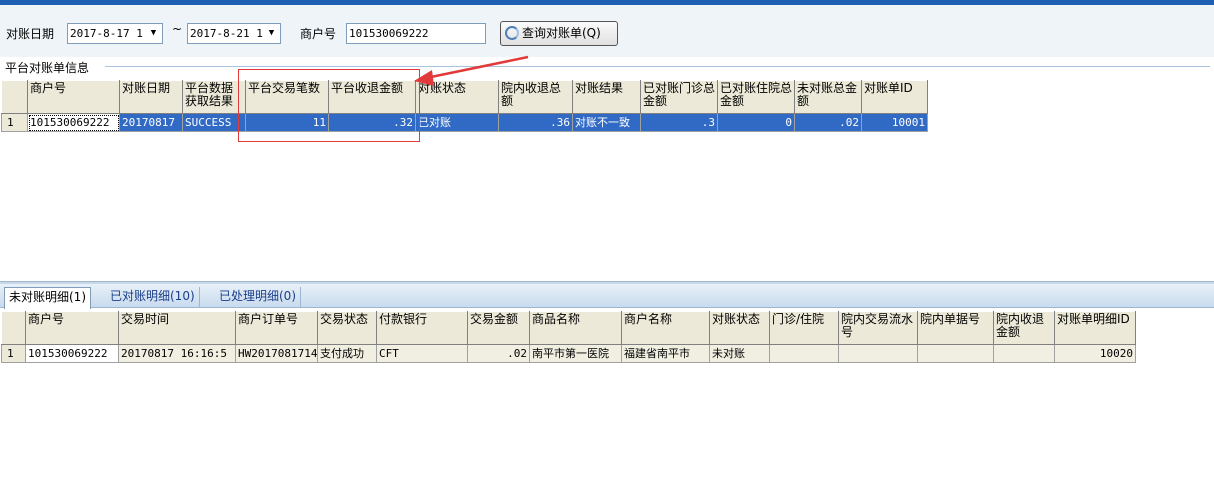 This screenshot has height=499, width=1214. Describe the element at coordinates (276, 353) in the screenshot. I see `order-cell: HW20170817141` at that location.